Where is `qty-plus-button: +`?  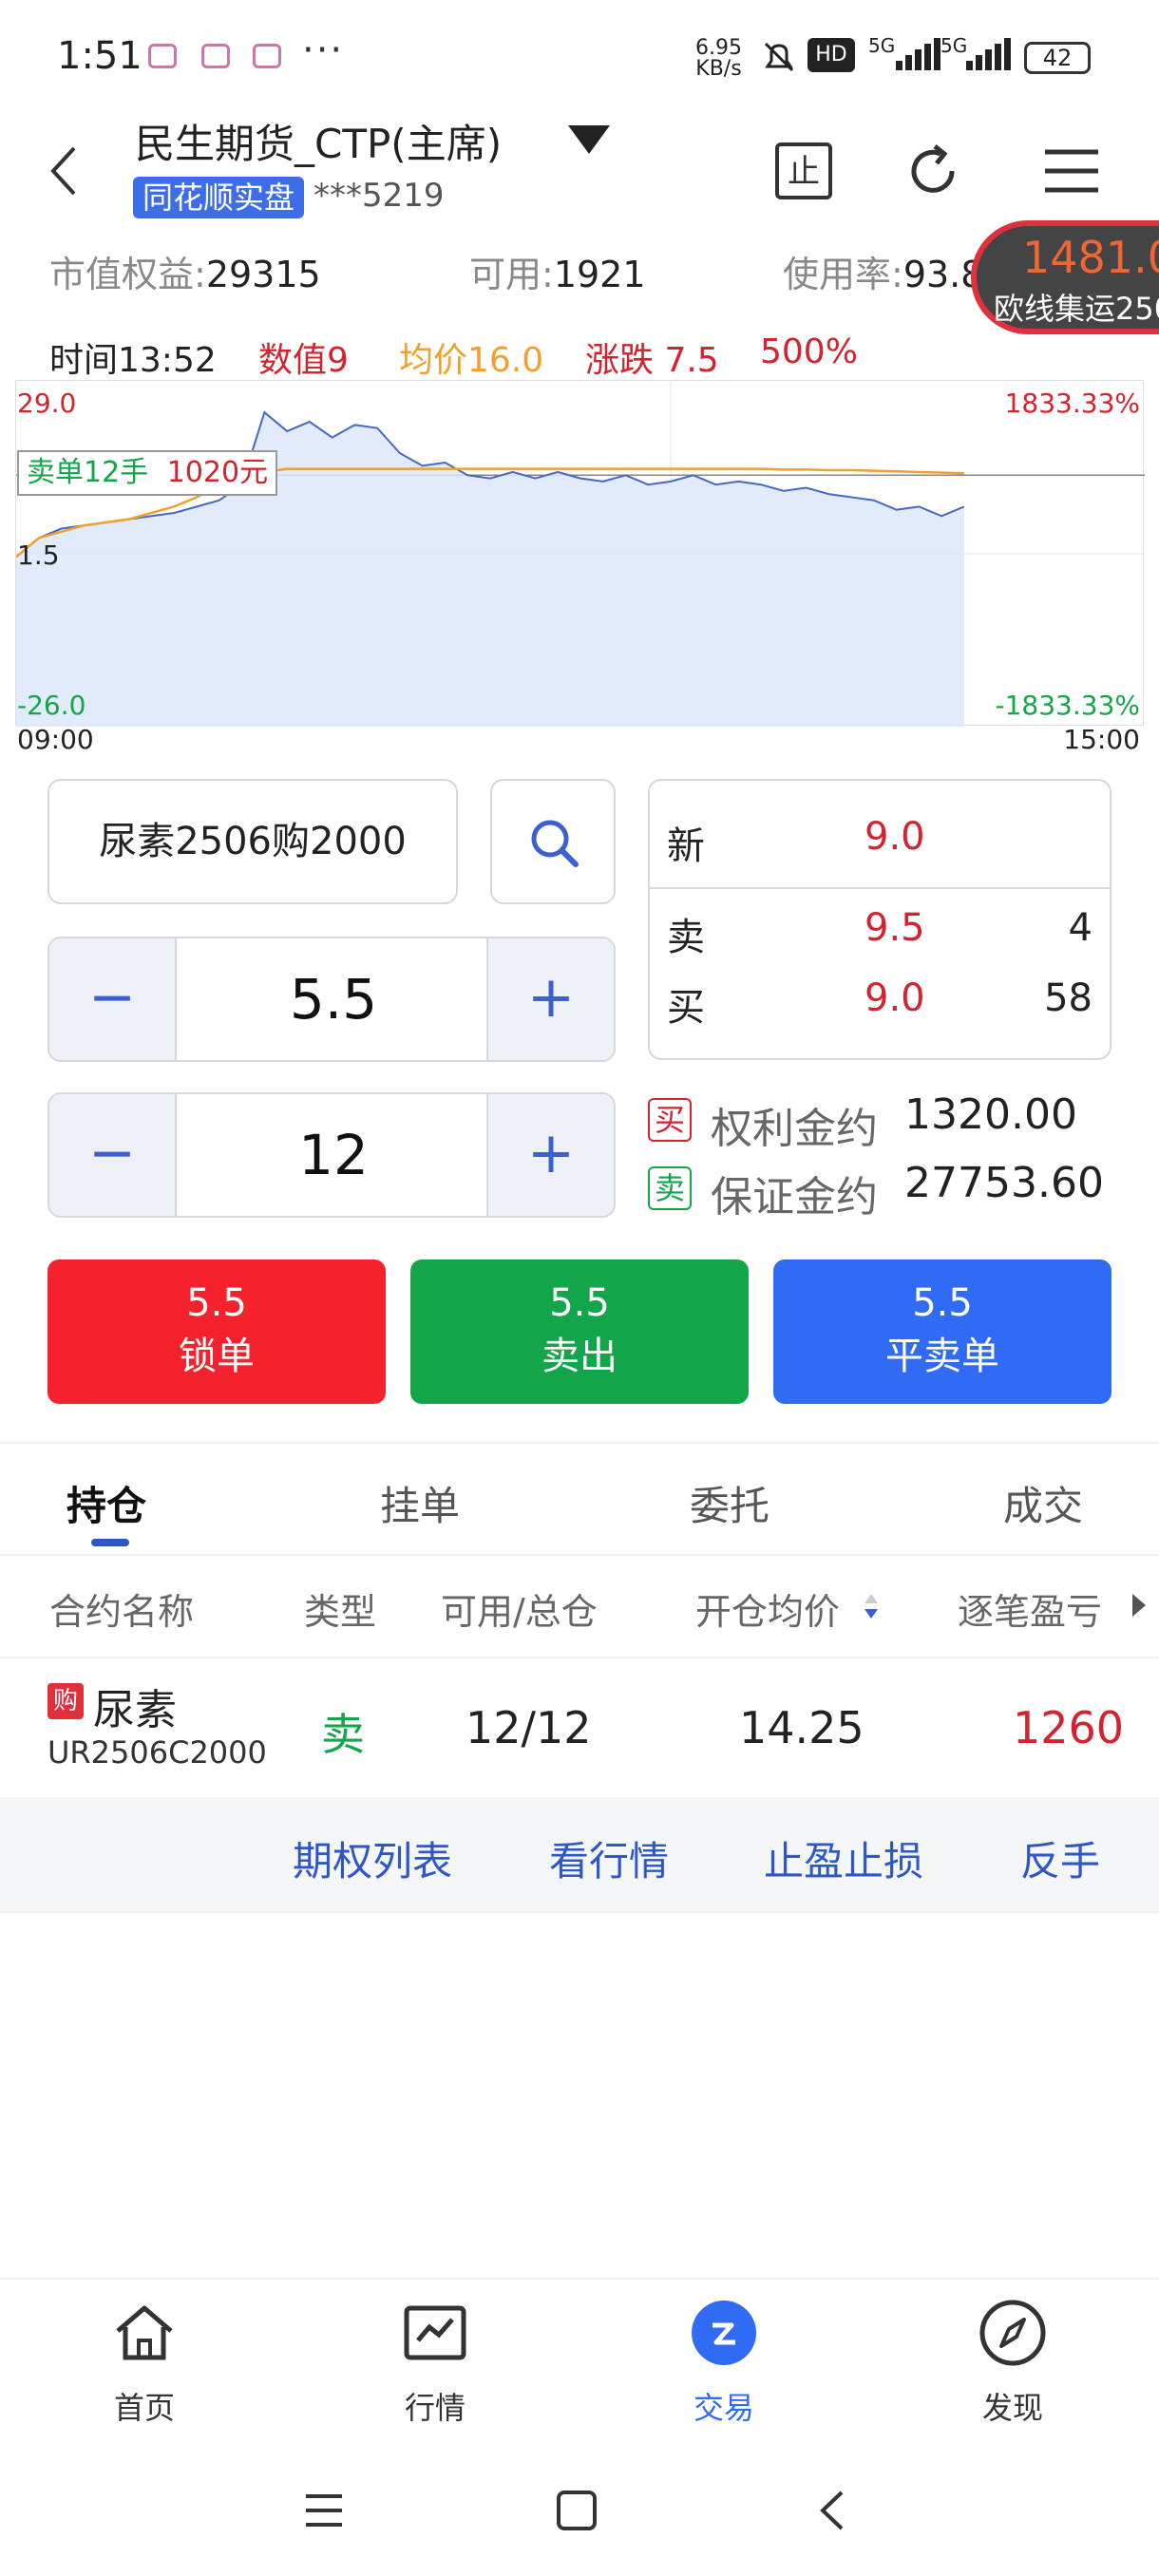
qty-plus-button: + is located at coordinates (550, 1155).